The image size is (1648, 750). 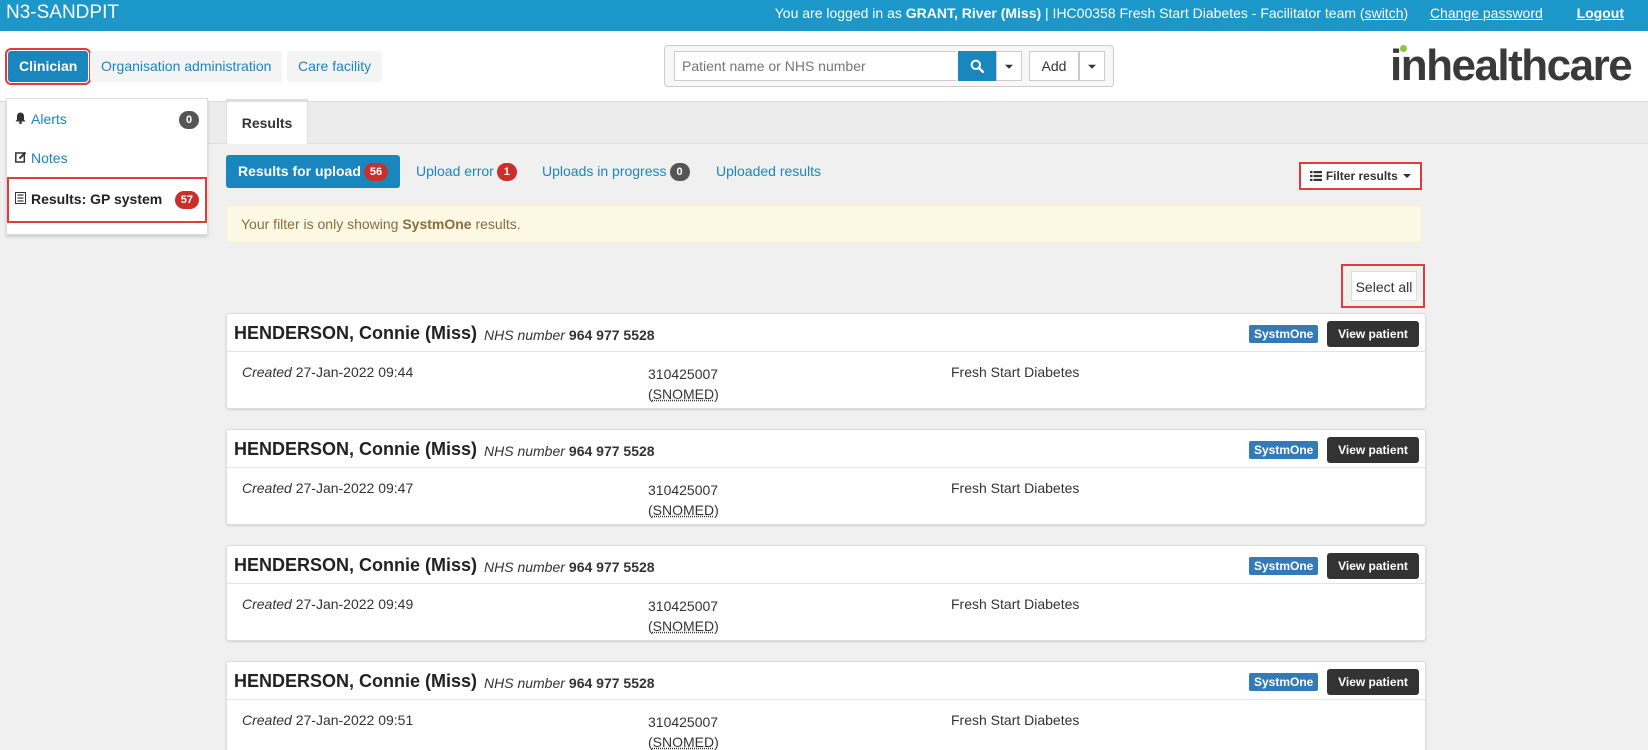 I want to click on sidebar-item-label: Notes, so click(x=49, y=158).